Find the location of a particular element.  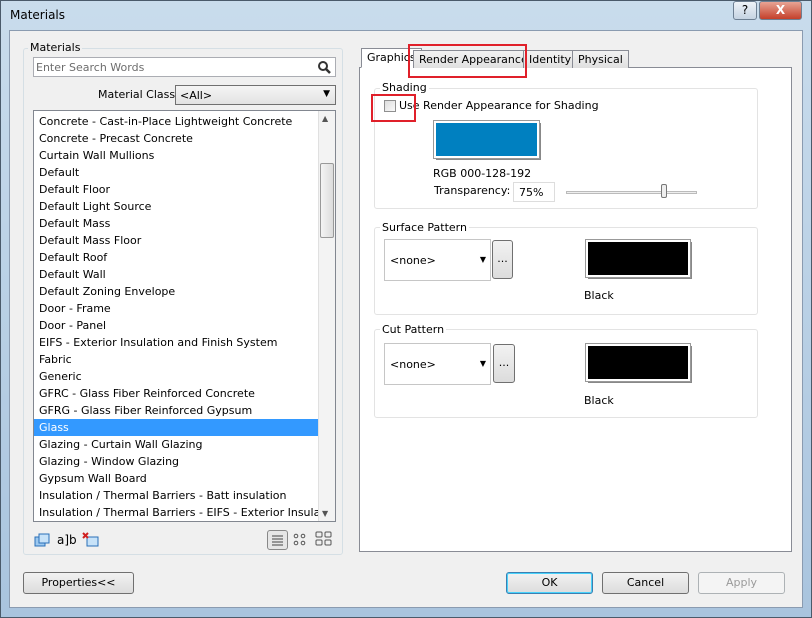

list-item: Fabric is located at coordinates (176, 359).